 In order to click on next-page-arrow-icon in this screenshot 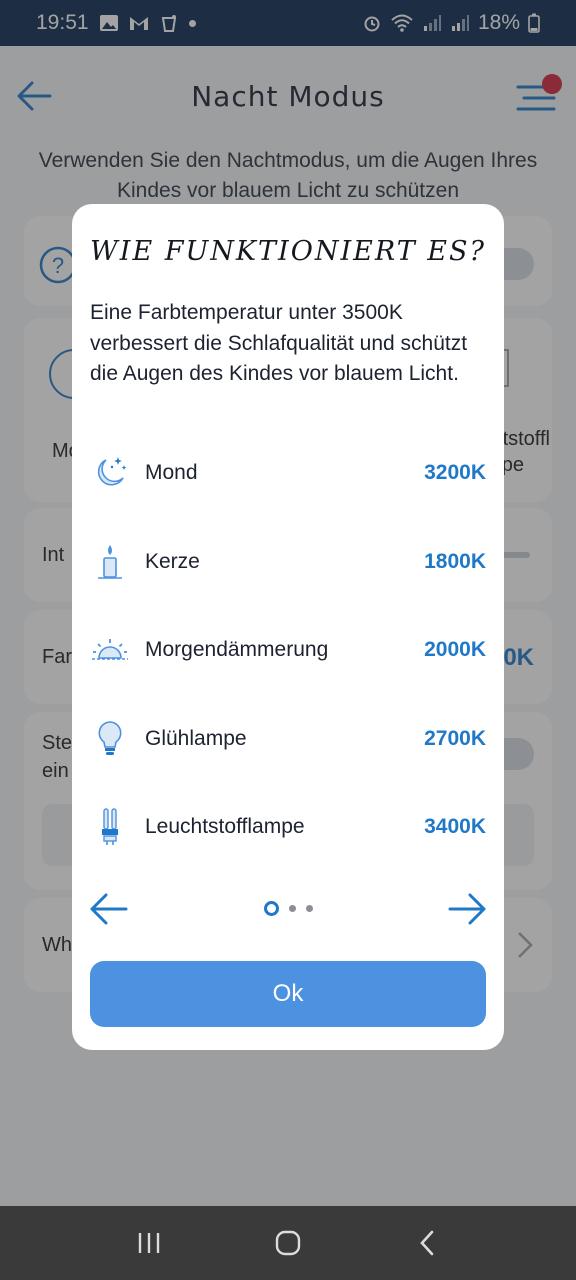, I will do `click(467, 909)`.